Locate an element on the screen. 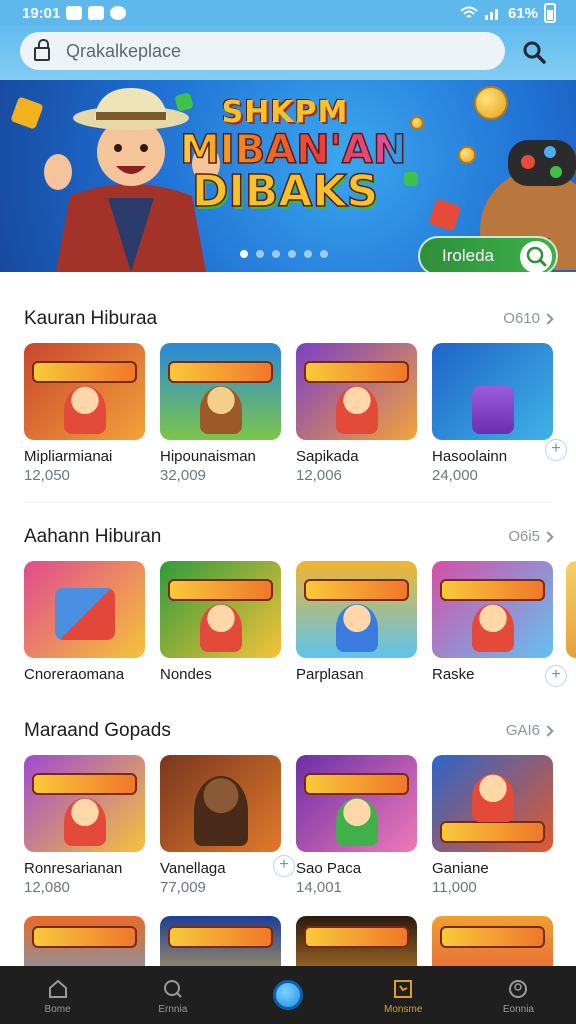  message-icon is located at coordinates (96, 13).